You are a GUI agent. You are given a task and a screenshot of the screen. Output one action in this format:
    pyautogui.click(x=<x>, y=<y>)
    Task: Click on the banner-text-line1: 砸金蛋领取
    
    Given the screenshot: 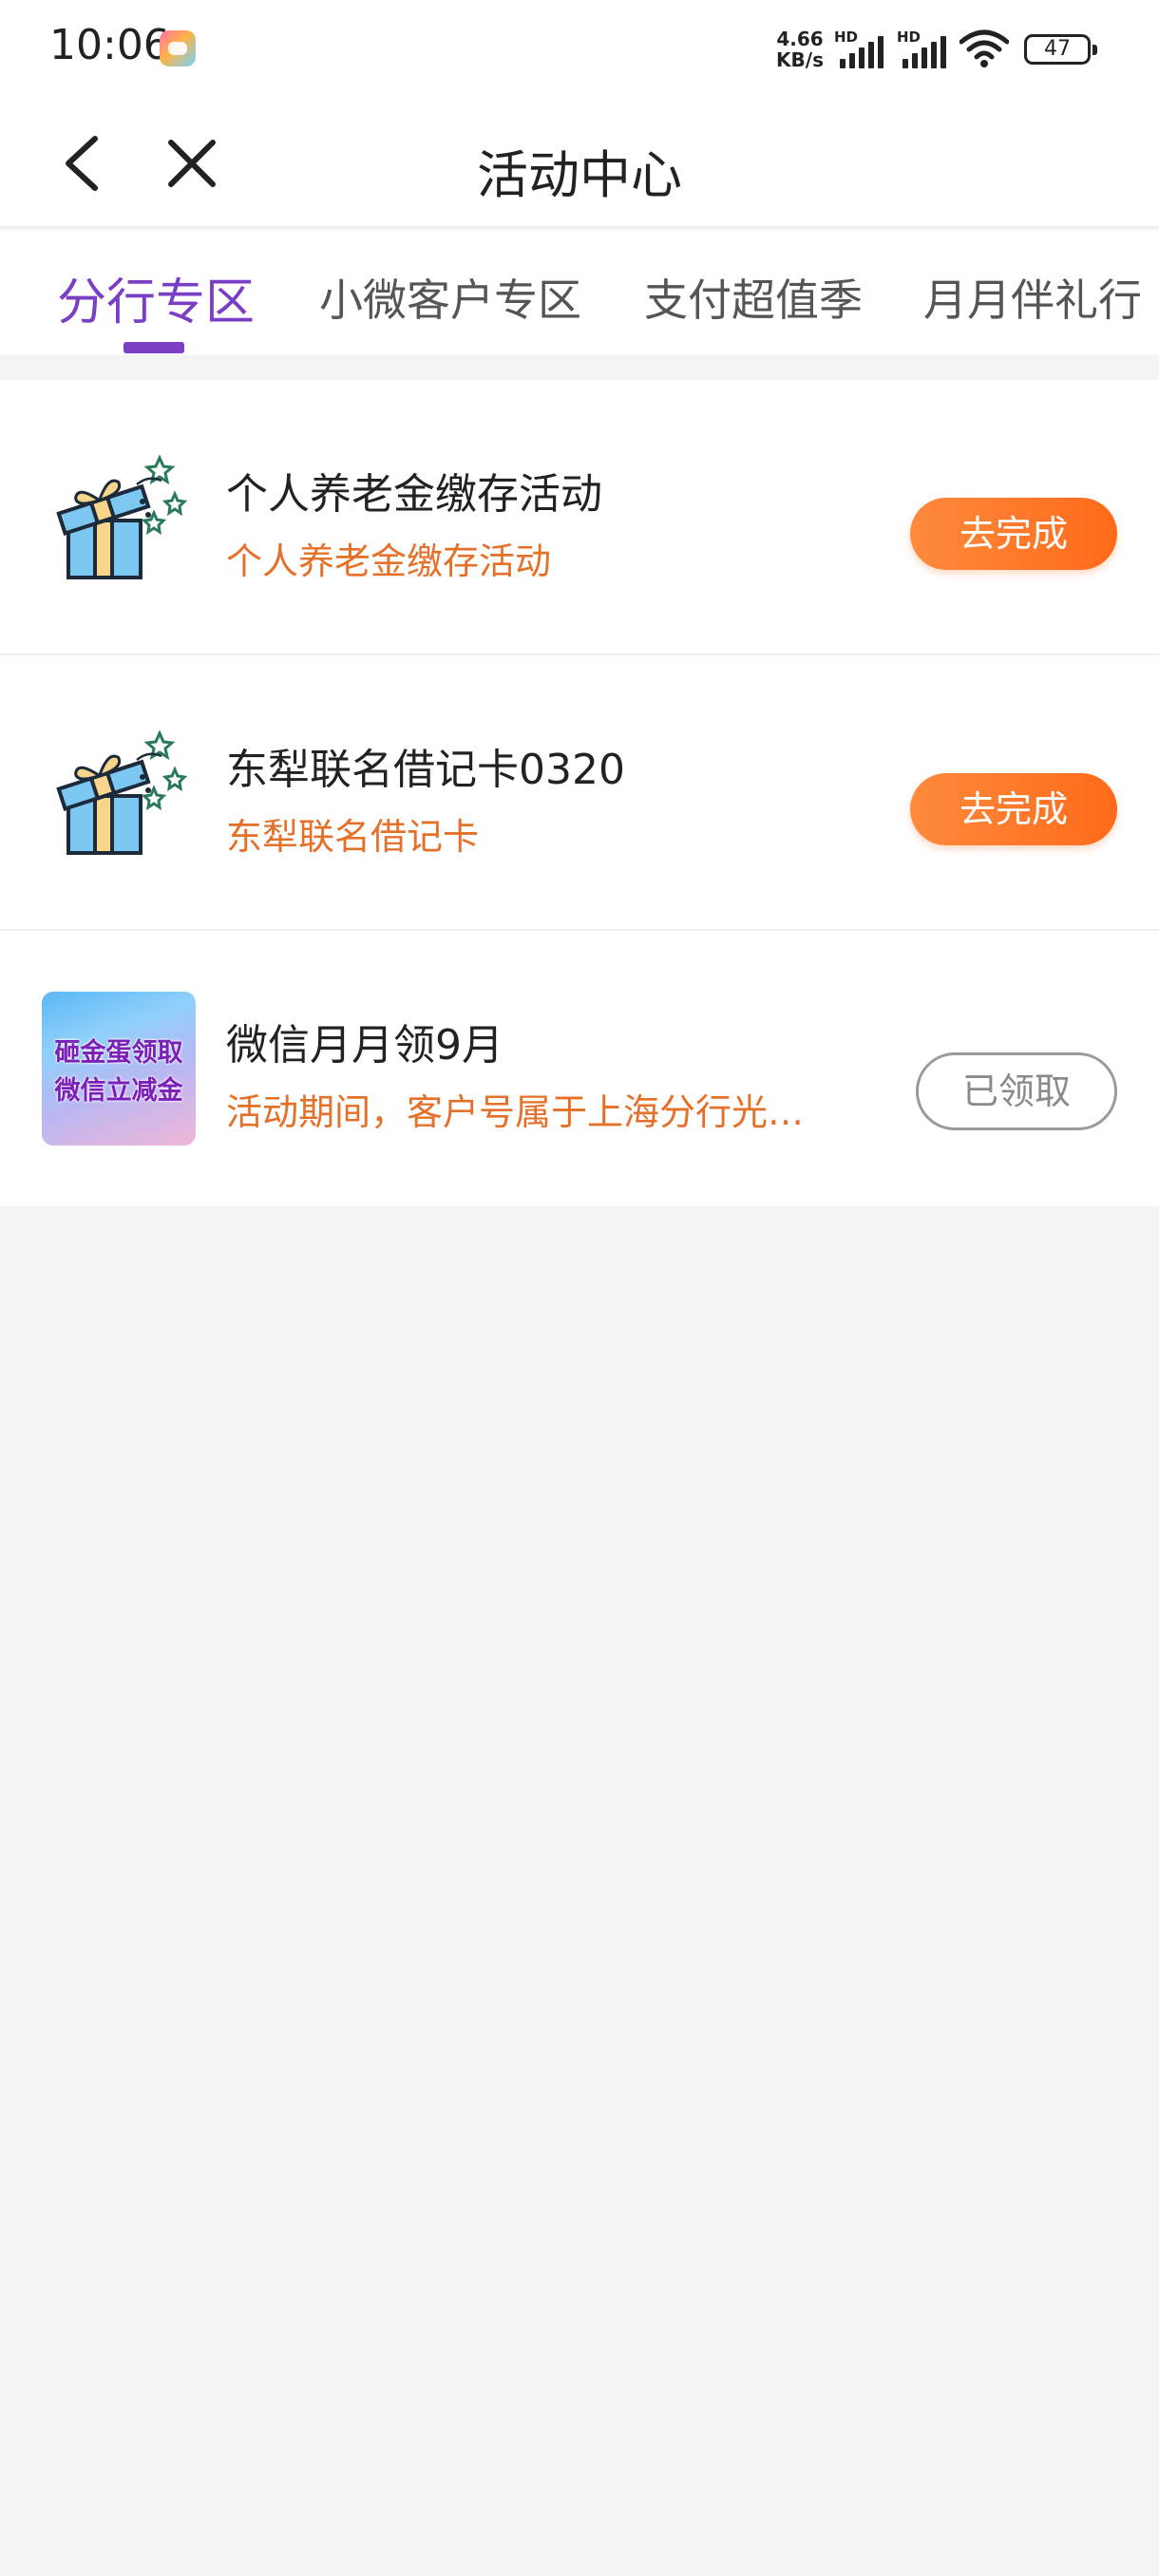 What is the action you would take?
    pyautogui.click(x=118, y=1053)
    